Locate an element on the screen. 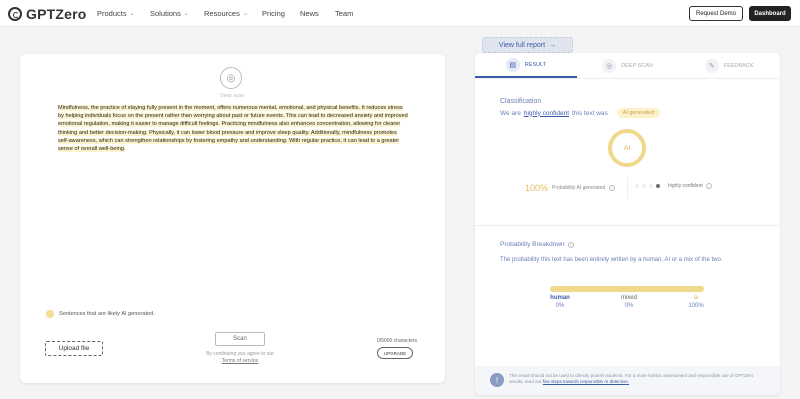  tab-deep-scan-label: DEEP SCAN is located at coordinates (637, 65).